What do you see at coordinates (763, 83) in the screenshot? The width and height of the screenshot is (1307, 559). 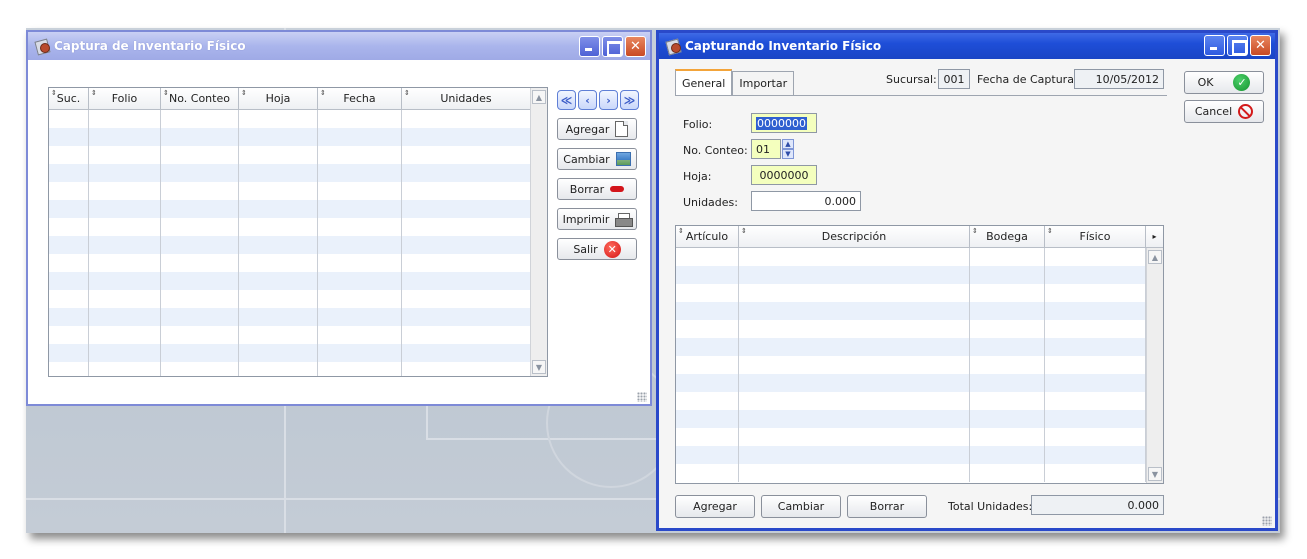 I see `tab-importar: Importar` at bounding box center [763, 83].